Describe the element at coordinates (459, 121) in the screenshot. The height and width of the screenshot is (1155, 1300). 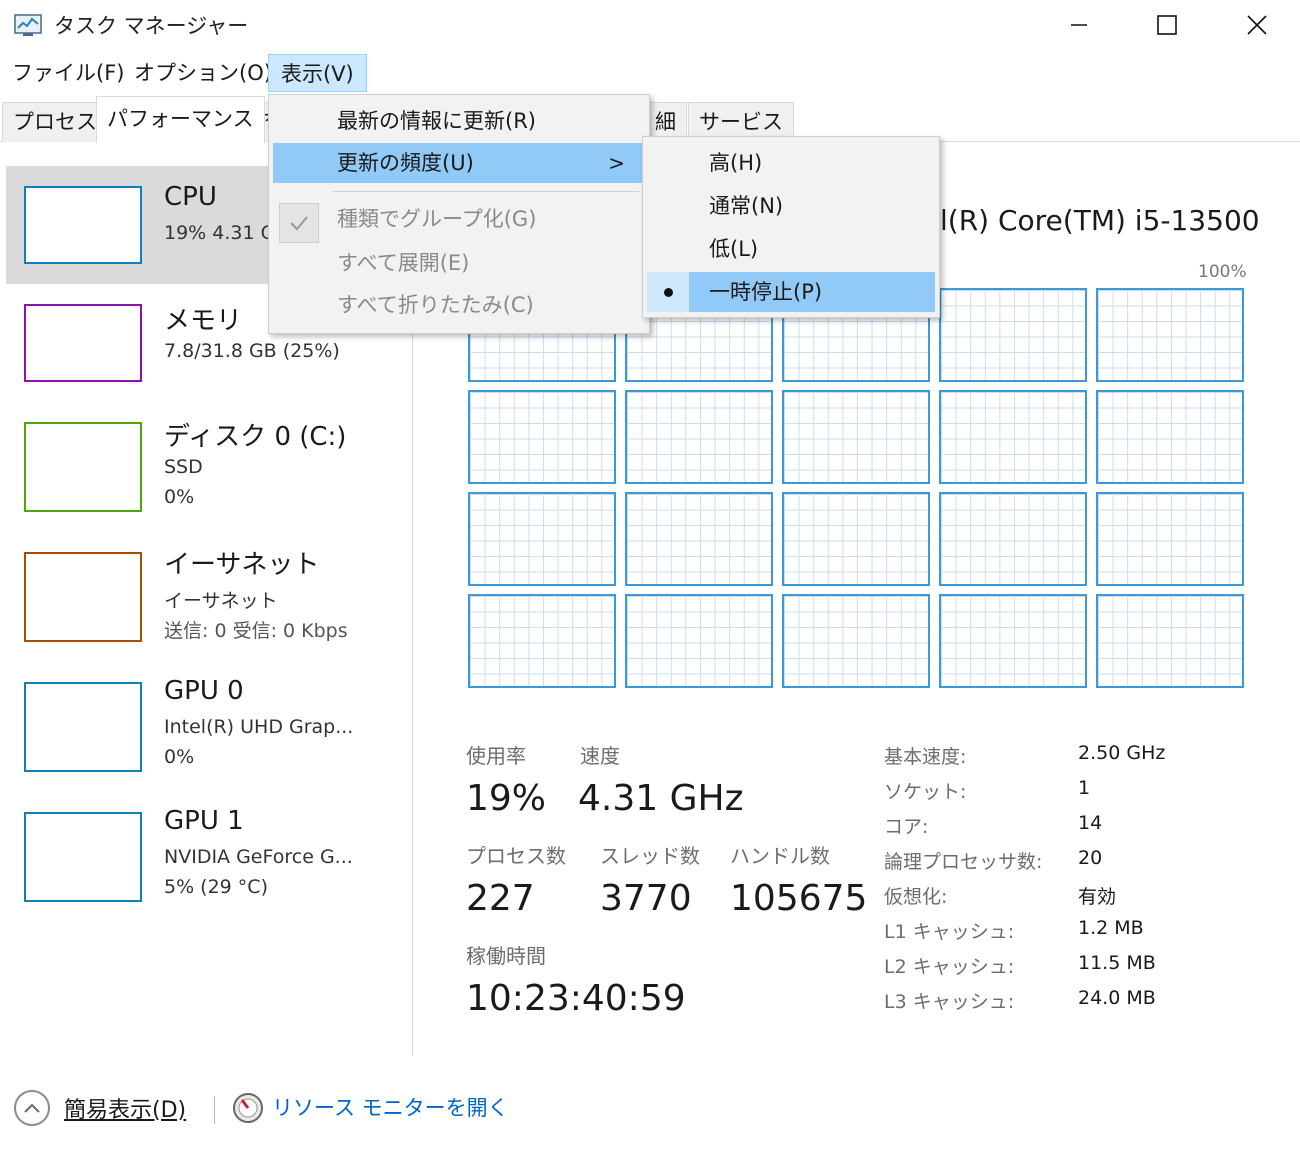
I see `menu-item-refresh-now: 最新の情報に更新(R)` at that location.